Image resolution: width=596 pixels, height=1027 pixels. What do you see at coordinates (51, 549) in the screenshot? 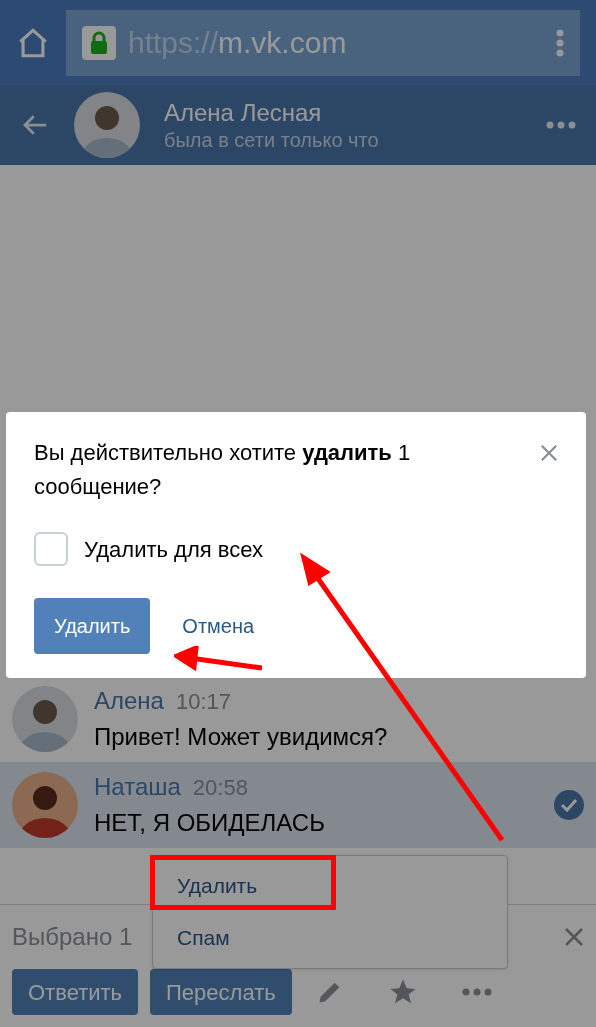
I see `checkbox` at bounding box center [51, 549].